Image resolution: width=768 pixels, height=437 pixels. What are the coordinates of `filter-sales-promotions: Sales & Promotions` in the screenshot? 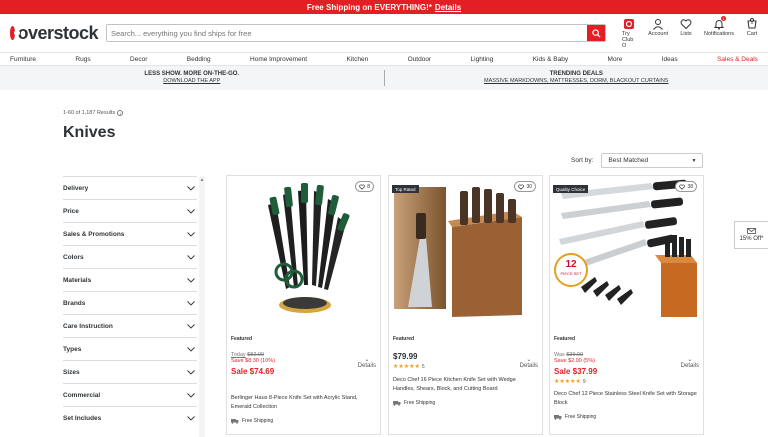 It's located at (130, 233).